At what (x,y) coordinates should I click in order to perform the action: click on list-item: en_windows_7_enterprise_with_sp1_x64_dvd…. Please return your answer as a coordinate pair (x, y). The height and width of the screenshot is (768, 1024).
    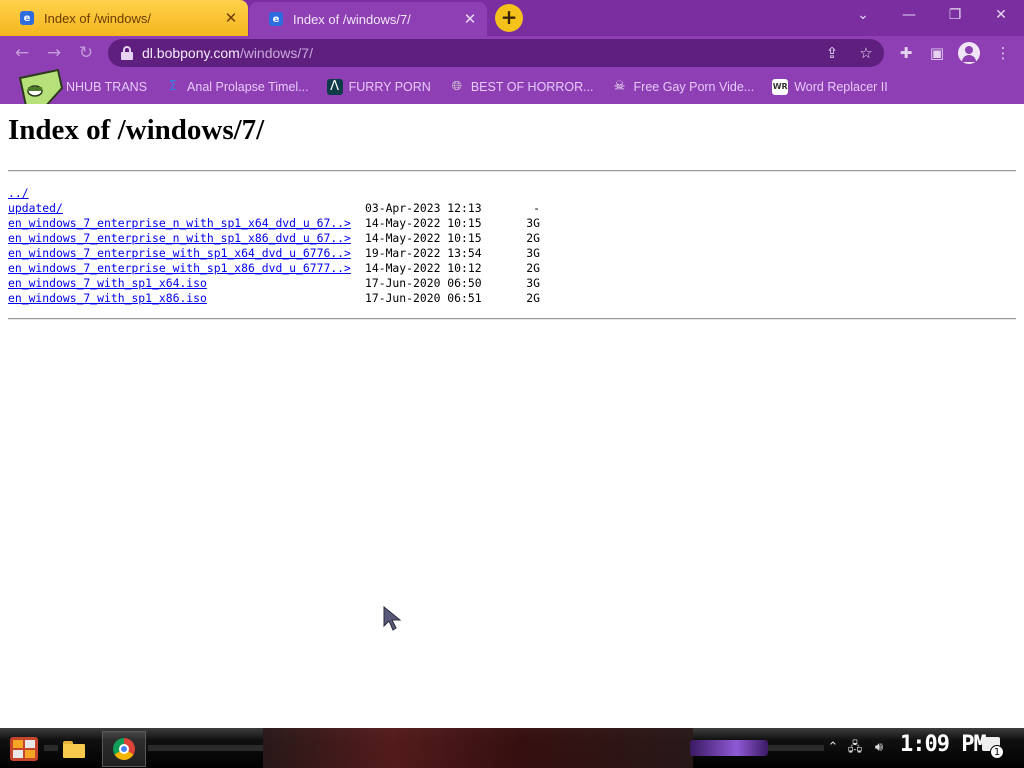
    Looking at the image, I should click on (274, 253).